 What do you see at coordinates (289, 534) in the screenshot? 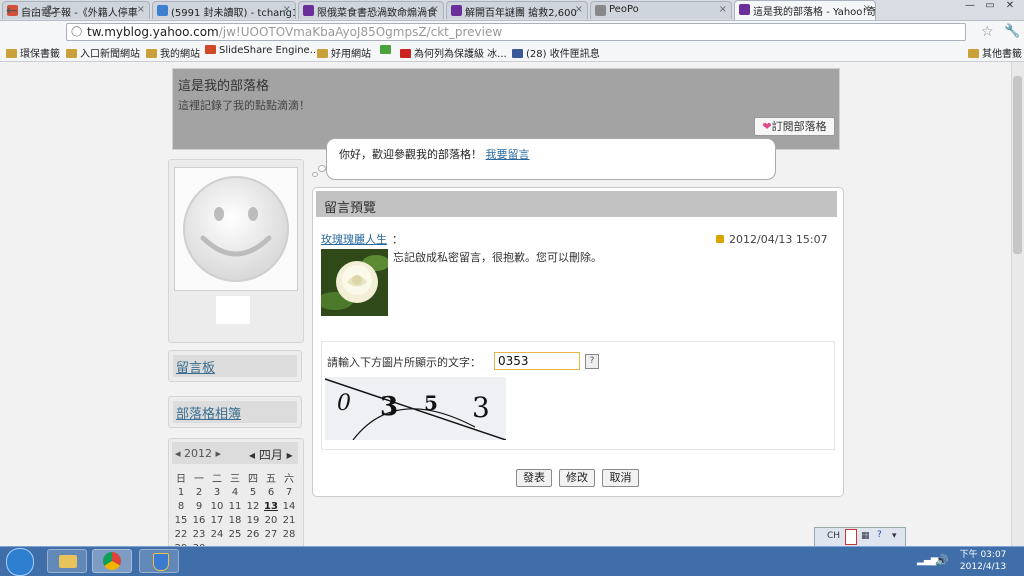
I see `calendar-day: 28` at bounding box center [289, 534].